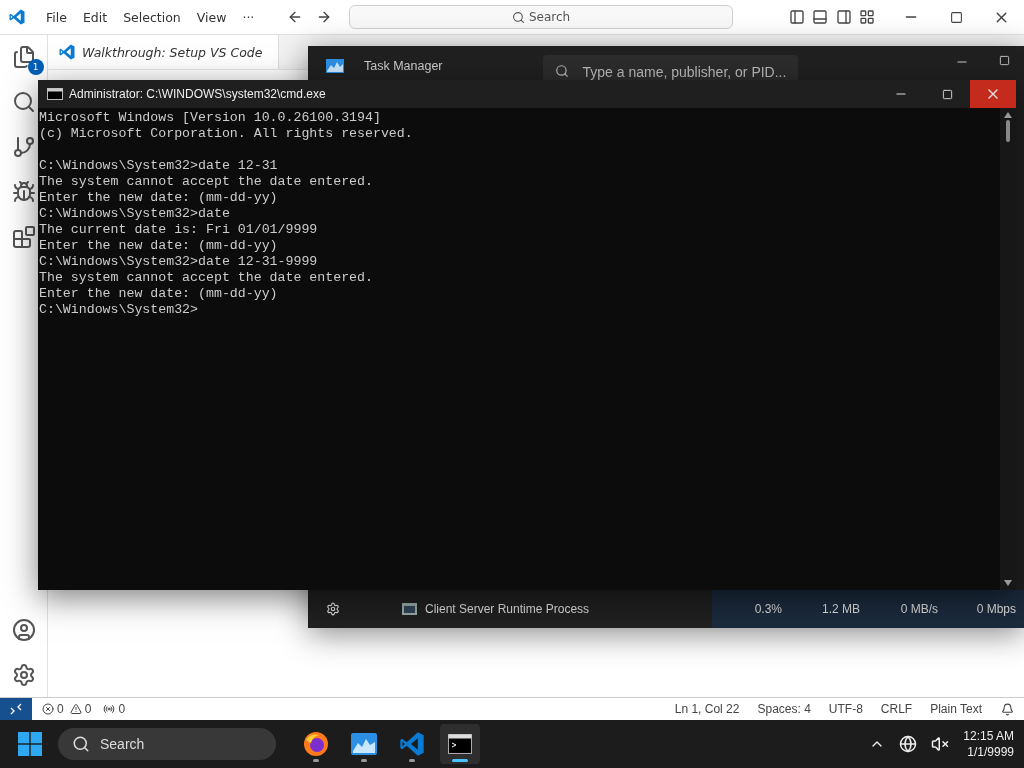 The height and width of the screenshot is (768, 1024). Describe the element at coordinates (996, 609) in the screenshot. I see `table-cell-text: 0 Mbps` at that location.